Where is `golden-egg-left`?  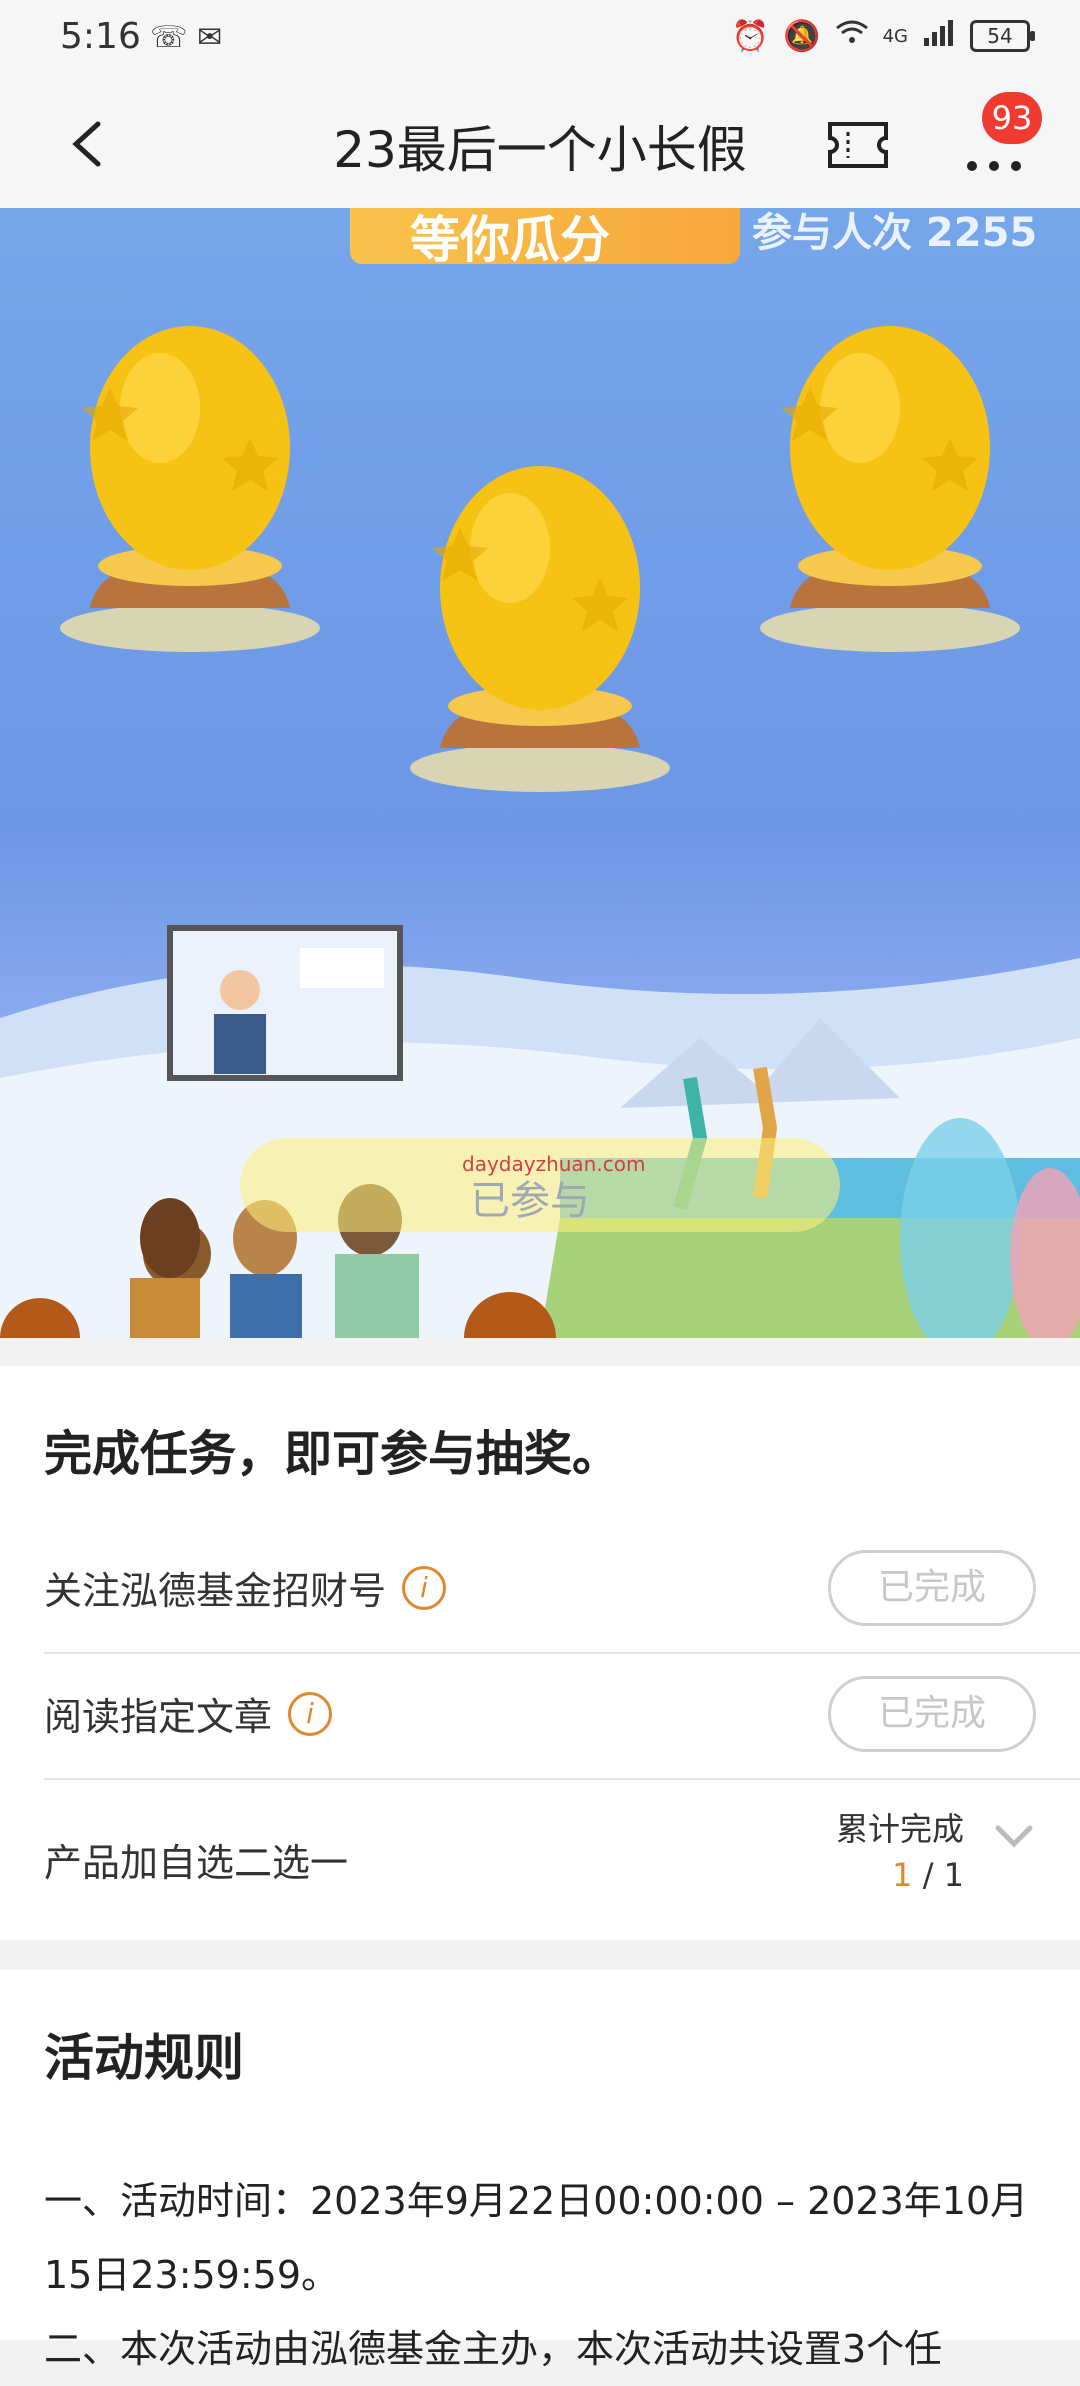
golden-egg-left is located at coordinates (190, 488).